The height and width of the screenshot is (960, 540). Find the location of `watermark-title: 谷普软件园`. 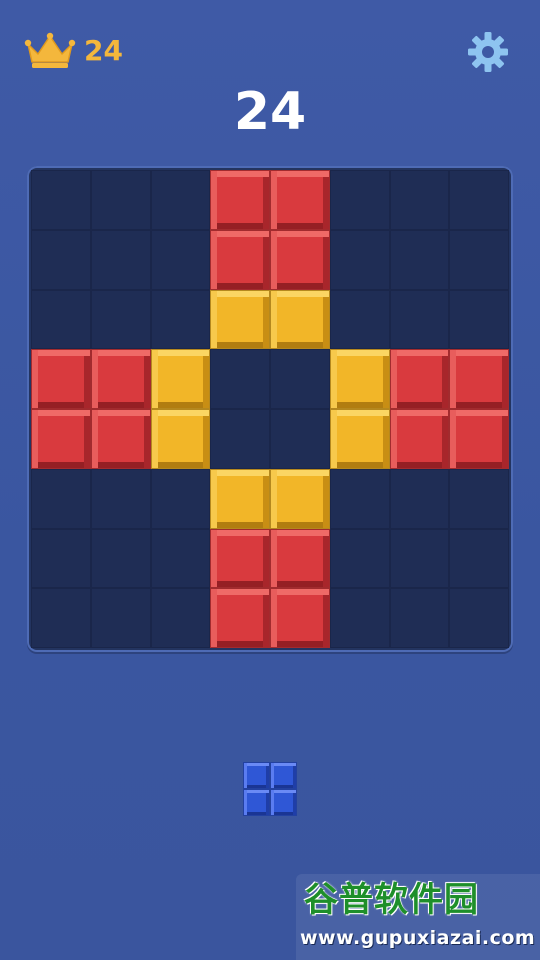

watermark-title: 谷普软件园 is located at coordinates (391, 900).